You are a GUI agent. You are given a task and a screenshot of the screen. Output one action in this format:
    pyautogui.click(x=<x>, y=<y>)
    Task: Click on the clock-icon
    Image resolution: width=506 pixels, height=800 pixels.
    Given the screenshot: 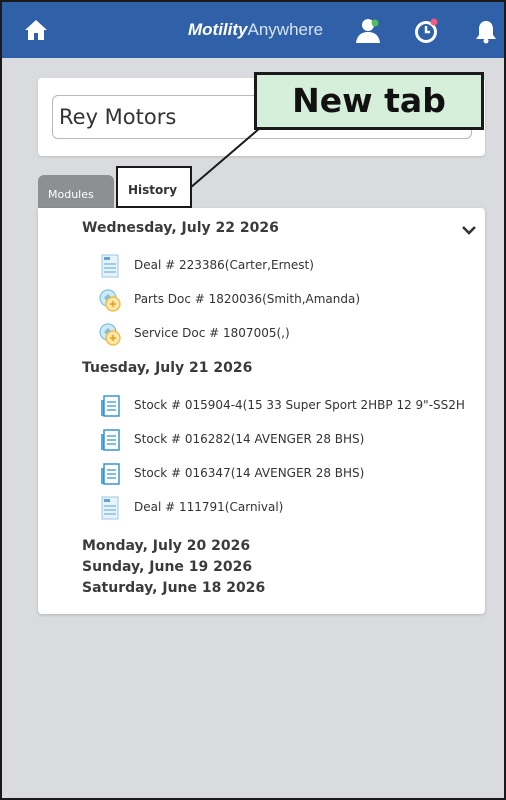 What is the action you would take?
    pyautogui.click(x=426, y=31)
    